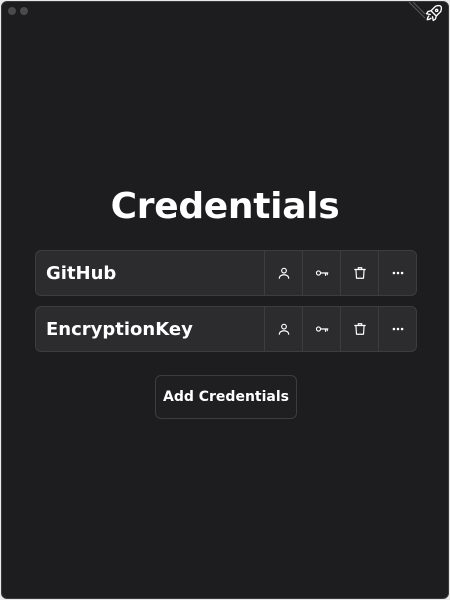 This screenshot has height=600, width=450. Describe the element at coordinates (226, 273) in the screenshot. I see `credential-row: GitHub` at that location.